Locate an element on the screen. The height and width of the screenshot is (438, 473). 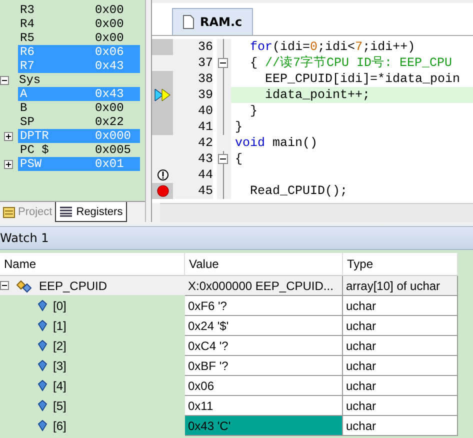
exclamation-icon is located at coordinates (162, 175).